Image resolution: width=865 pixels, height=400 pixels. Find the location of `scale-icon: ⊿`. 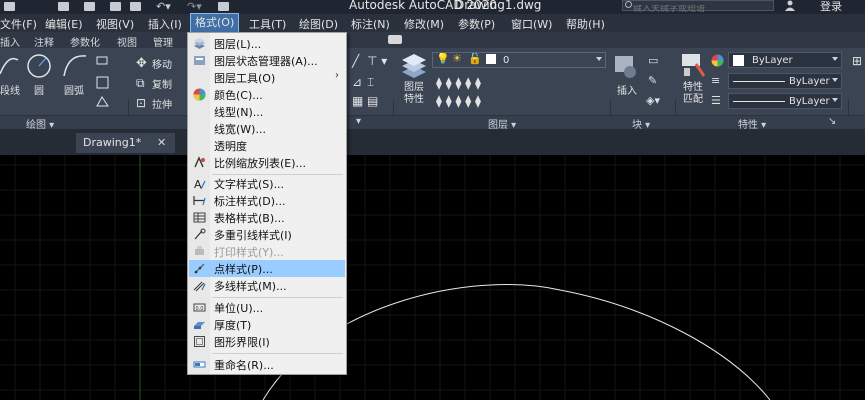

scale-icon: ⊿ is located at coordinates (357, 82).